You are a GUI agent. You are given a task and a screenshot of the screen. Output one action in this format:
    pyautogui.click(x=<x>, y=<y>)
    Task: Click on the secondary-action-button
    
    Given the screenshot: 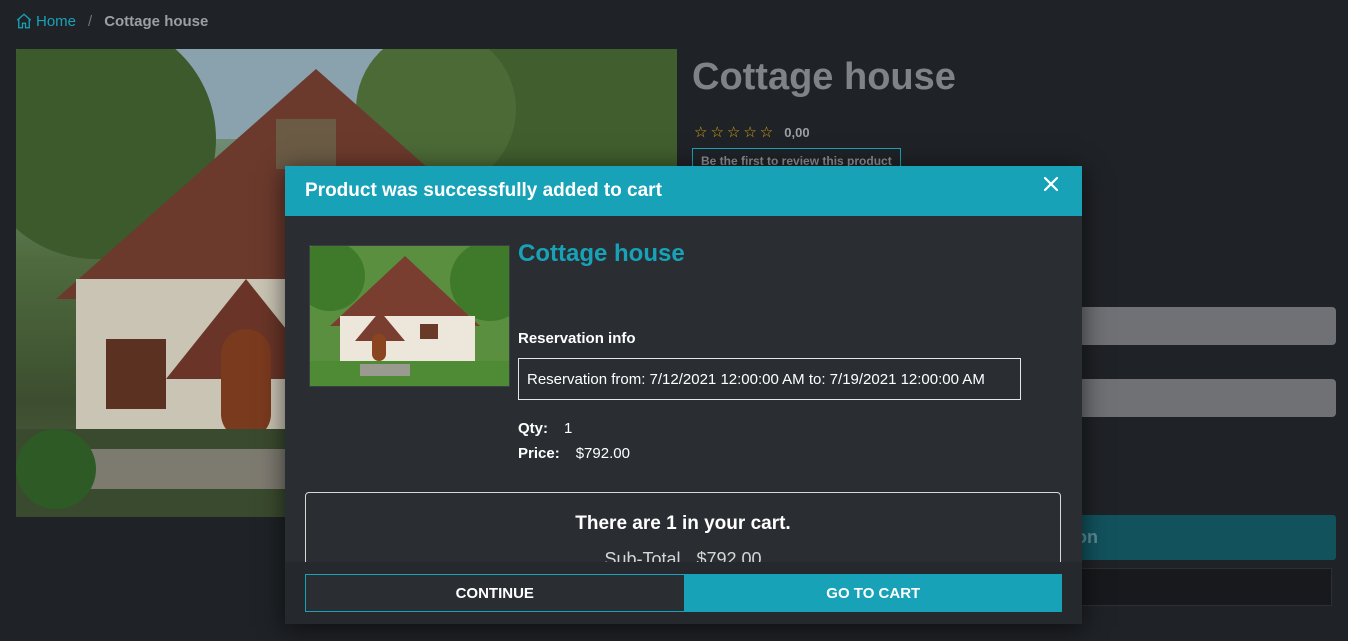 What is the action you would take?
    pyautogui.click(x=1201, y=587)
    